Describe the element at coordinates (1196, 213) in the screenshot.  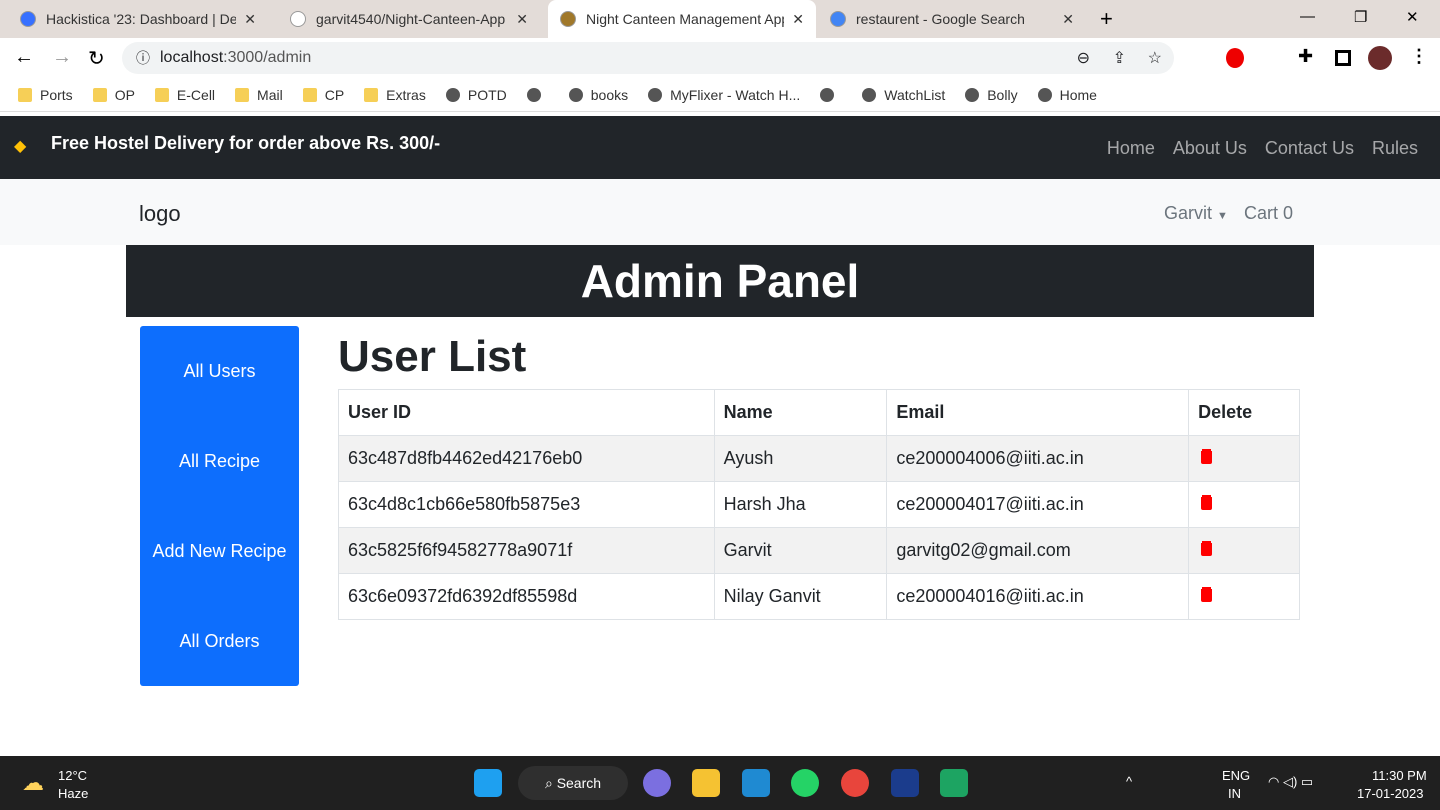
I see `user-dropdown: Garvit ▼` at that location.